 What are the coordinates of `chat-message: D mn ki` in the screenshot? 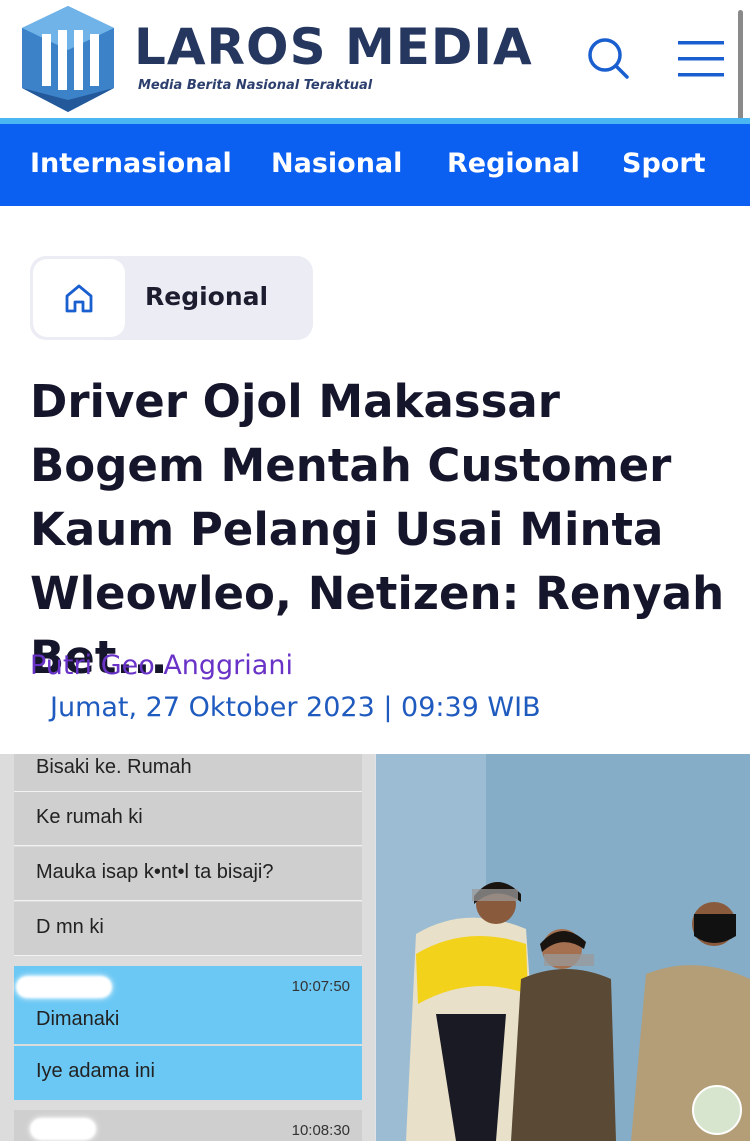 It's located at (188, 929).